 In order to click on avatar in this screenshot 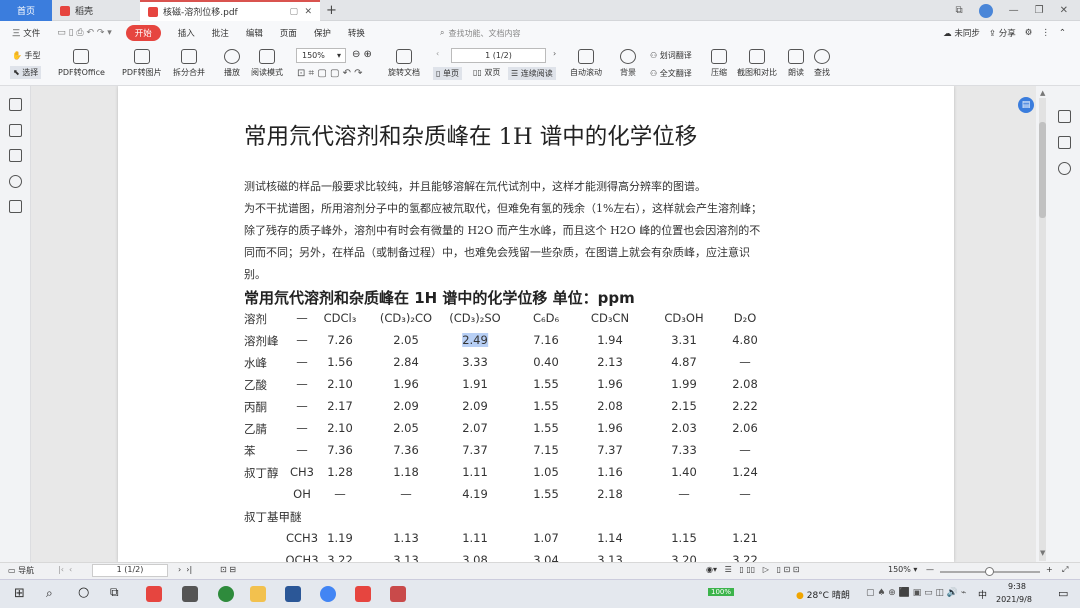, I will do `click(985, 10)`.